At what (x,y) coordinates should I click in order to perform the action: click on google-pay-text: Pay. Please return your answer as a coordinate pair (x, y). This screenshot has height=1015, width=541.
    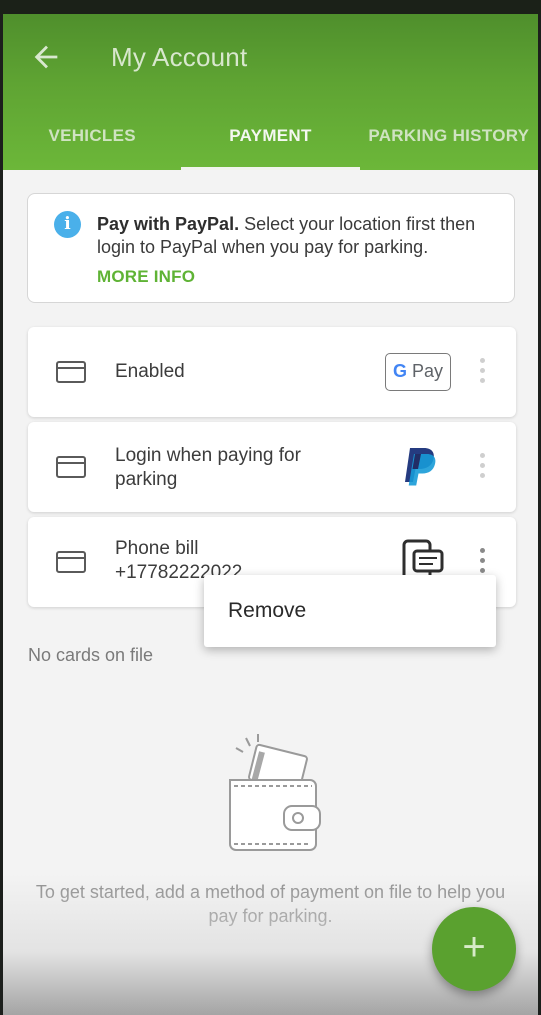
    Looking at the image, I should click on (428, 371).